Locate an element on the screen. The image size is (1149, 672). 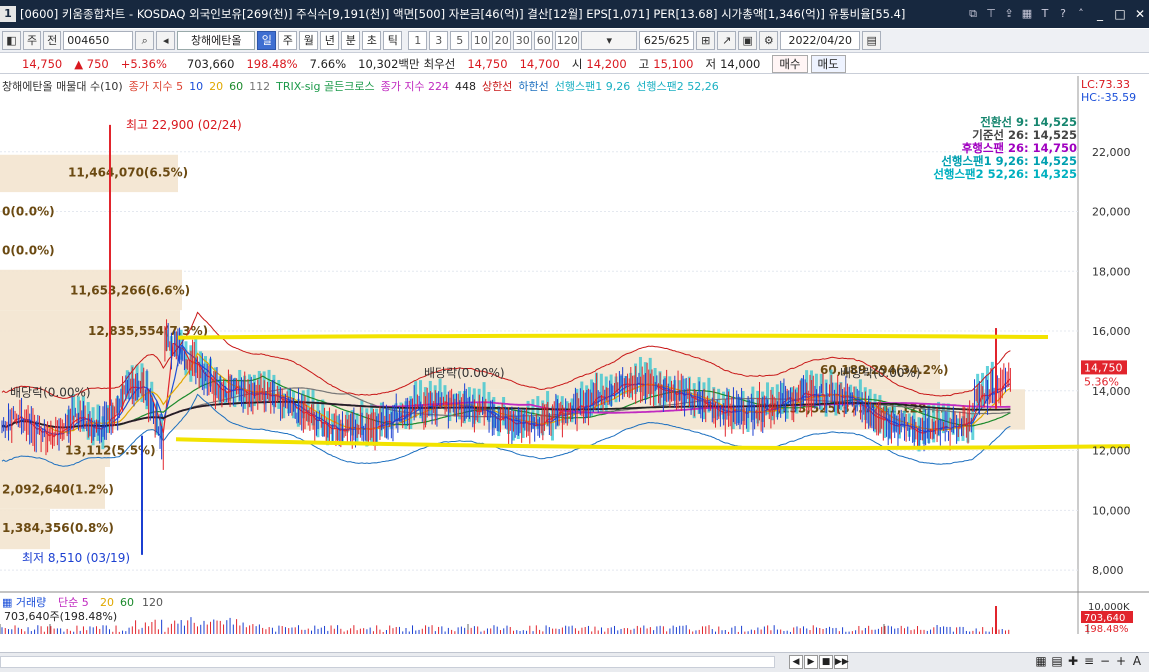
scope-select: 전 is located at coordinates (52, 40).